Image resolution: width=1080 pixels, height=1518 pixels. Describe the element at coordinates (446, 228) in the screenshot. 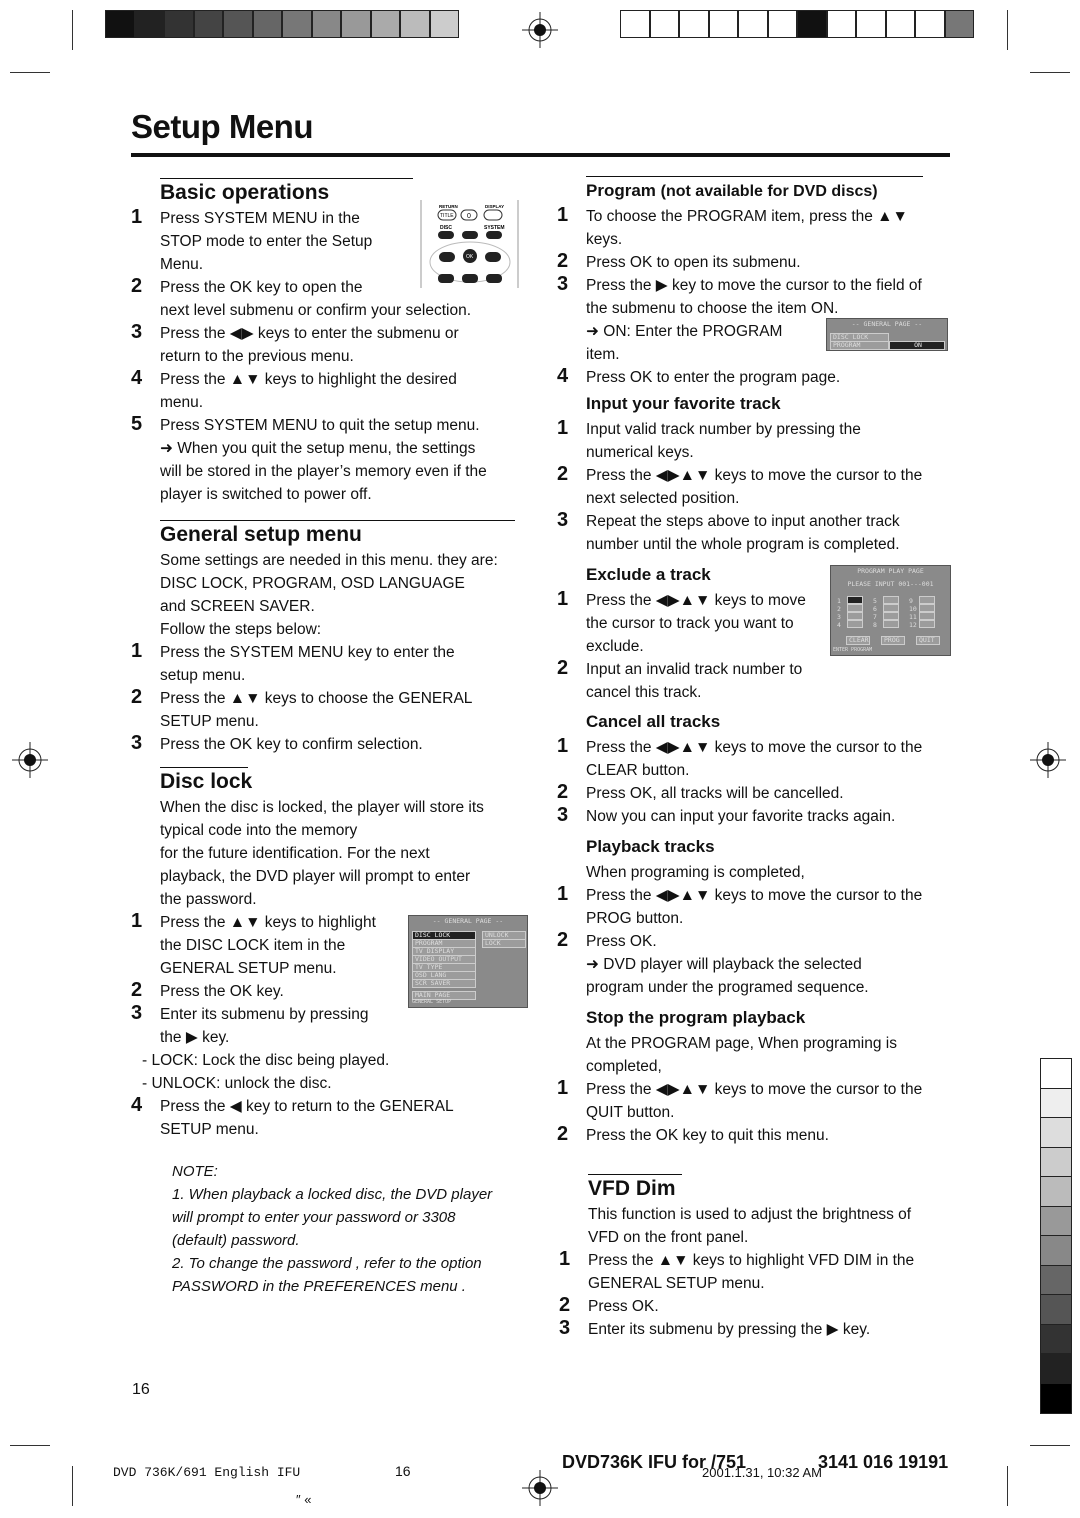

I see `svg-text: DISC` at that location.